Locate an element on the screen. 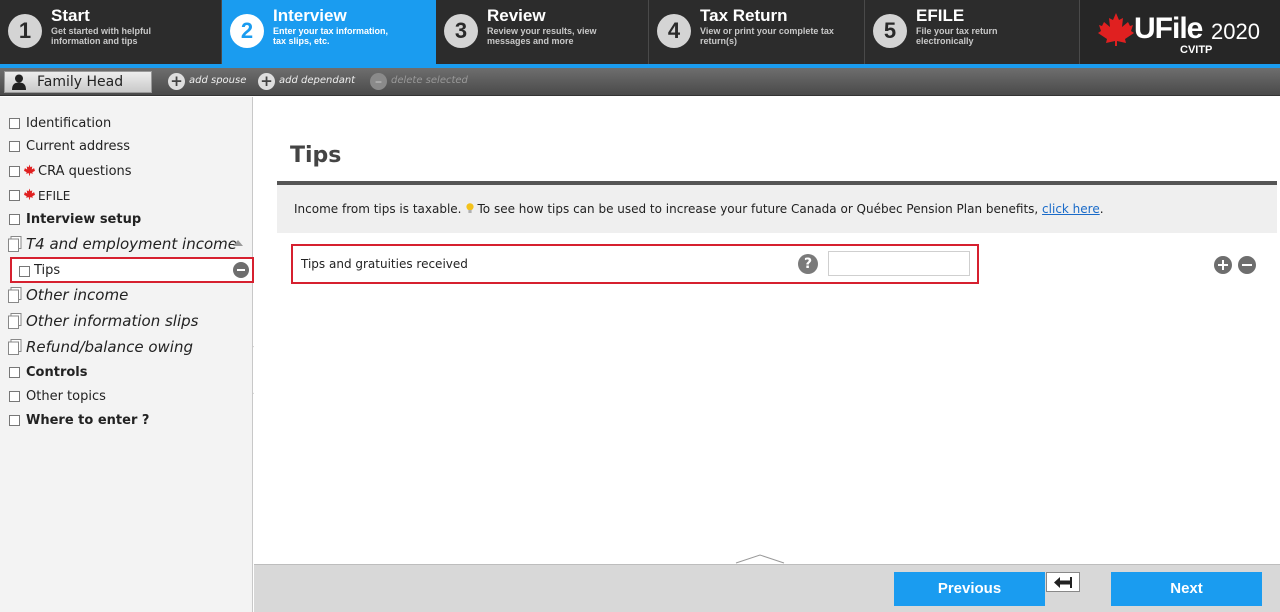 Image resolution: width=1280 pixels, height=612 pixels. logo-edition: CVITP is located at coordinates (1196, 50).